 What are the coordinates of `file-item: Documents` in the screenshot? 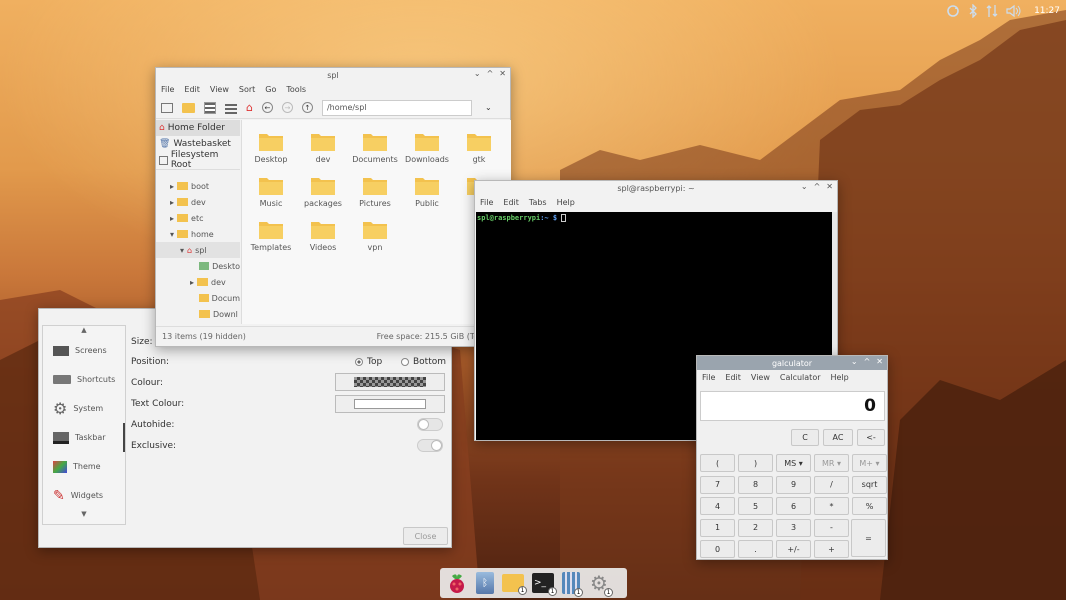 It's located at (375, 147).